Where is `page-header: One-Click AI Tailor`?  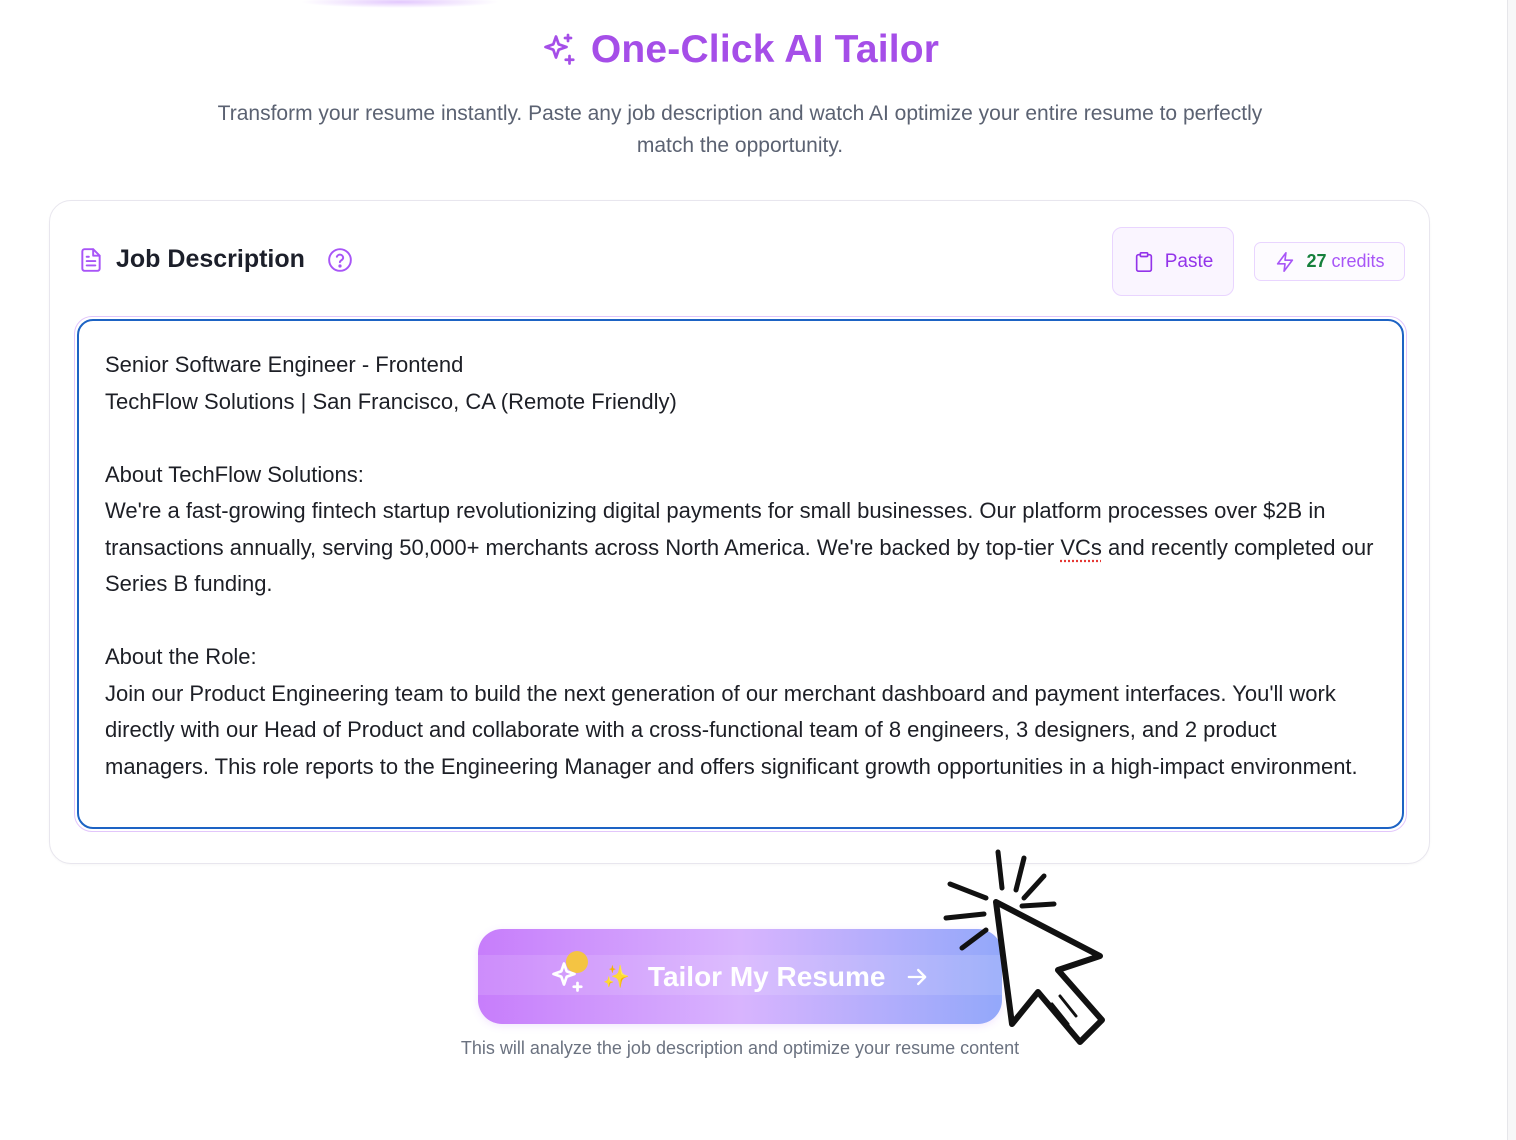
page-header: One-Click AI Tailor is located at coordinates (740, 50).